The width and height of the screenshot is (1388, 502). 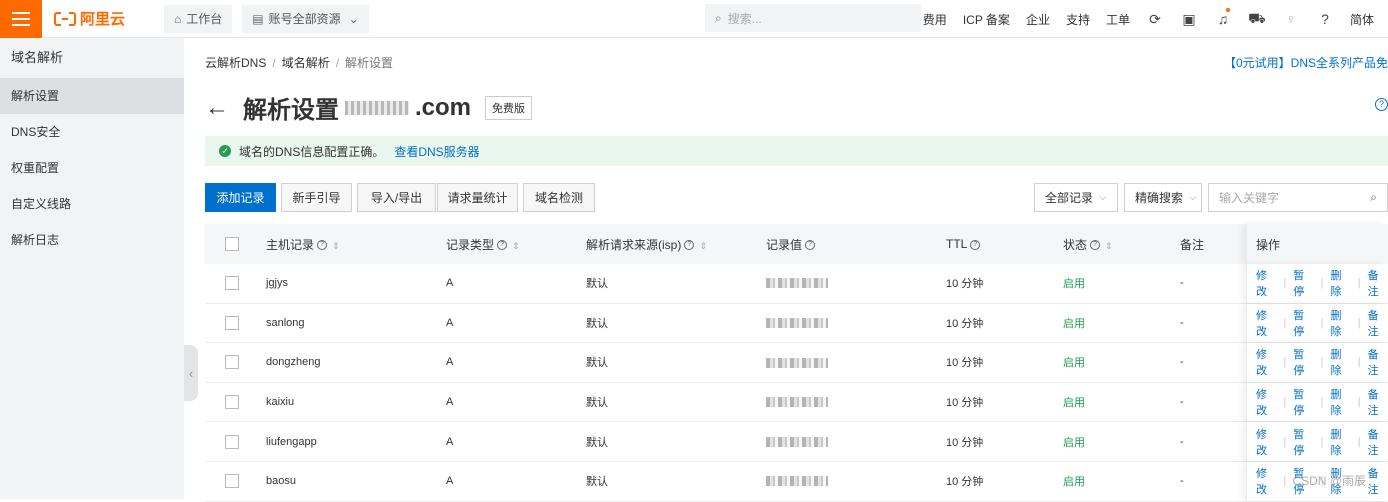 I want to click on breadcrumb-current: 解析设置, so click(x=369, y=63).